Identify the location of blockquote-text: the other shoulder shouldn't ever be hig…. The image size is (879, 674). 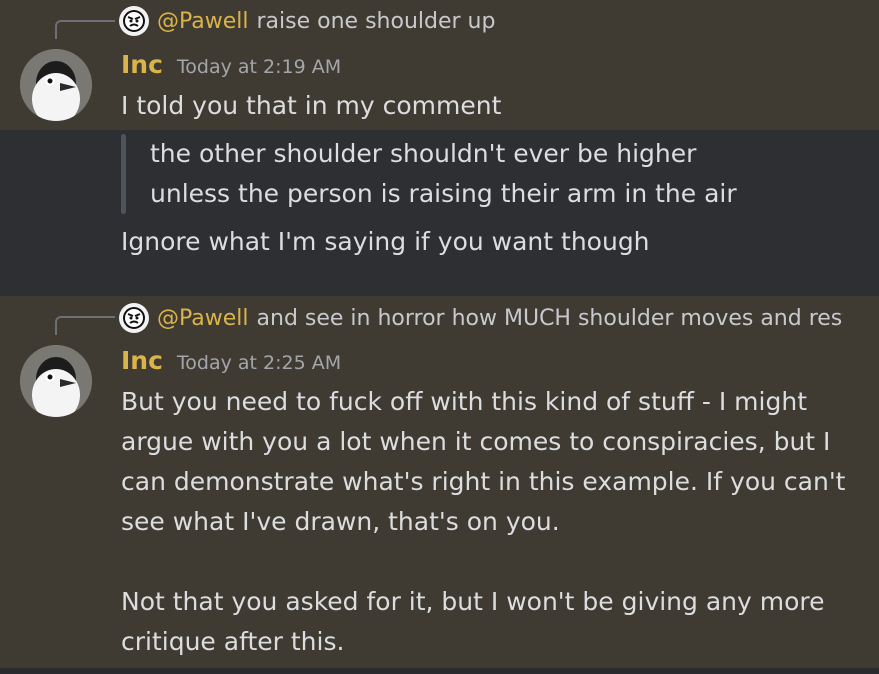
(443, 174).